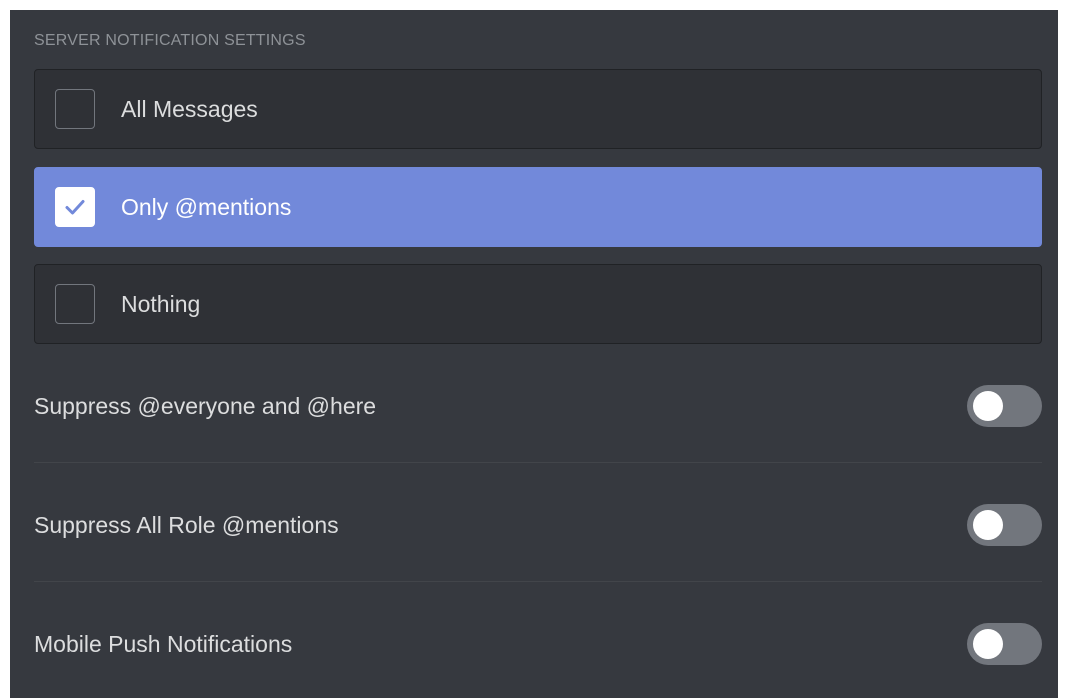 This screenshot has height=698, width=1068. What do you see at coordinates (538, 643) in the screenshot?
I see `setting-mobile-push: Mobile Push Notifications` at bounding box center [538, 643].